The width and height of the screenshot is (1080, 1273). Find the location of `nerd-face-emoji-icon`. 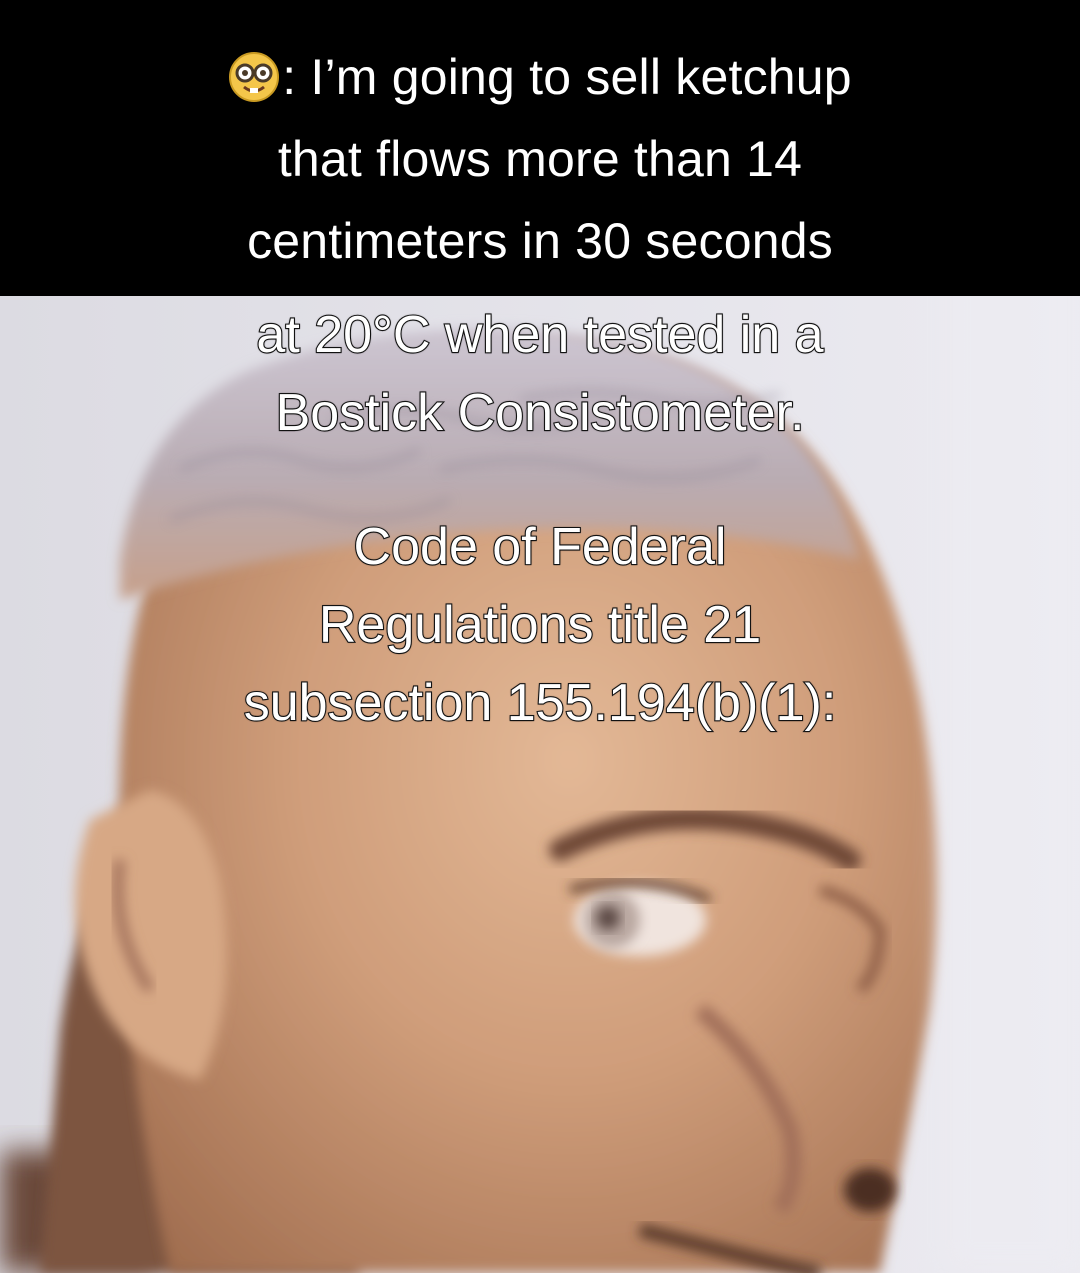

nerd-face-emoji-icon is located at coordinates (254, 77).